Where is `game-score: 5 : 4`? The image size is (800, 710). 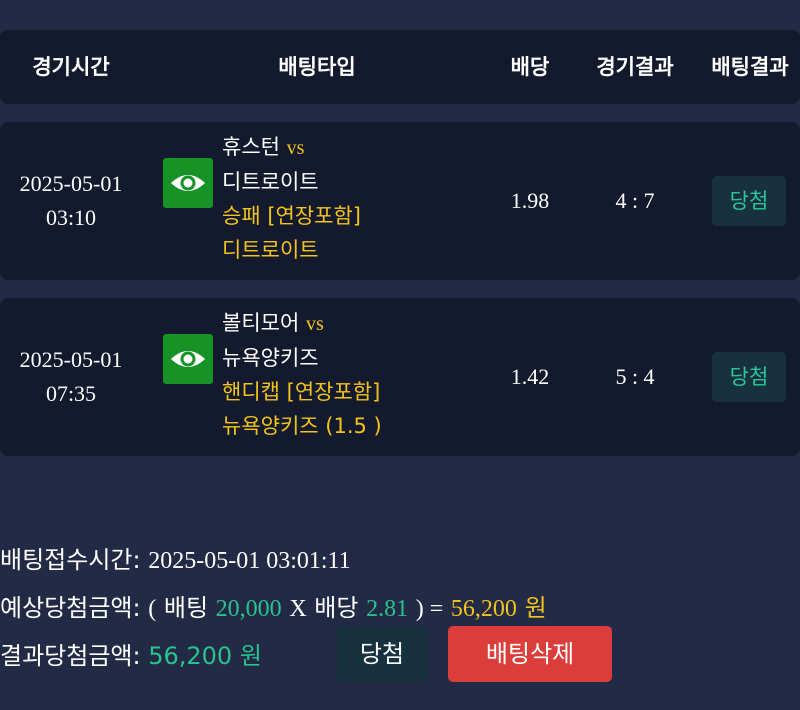
game-score: 5 : 4 is located at coordinates (635, 376).